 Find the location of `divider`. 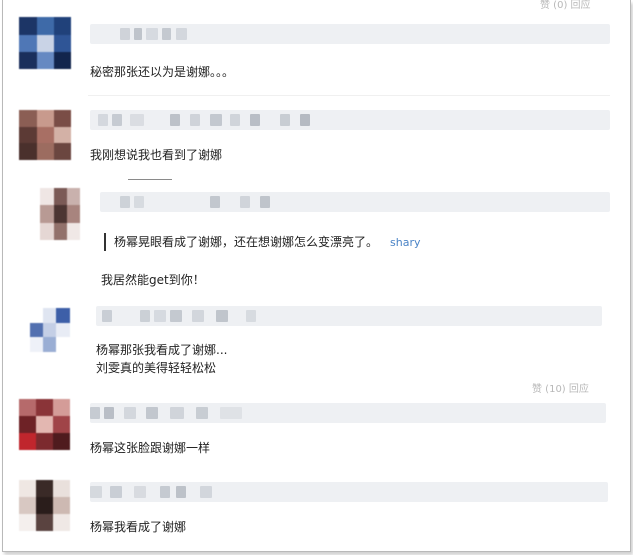

divider is located at coordinates (349, 95).